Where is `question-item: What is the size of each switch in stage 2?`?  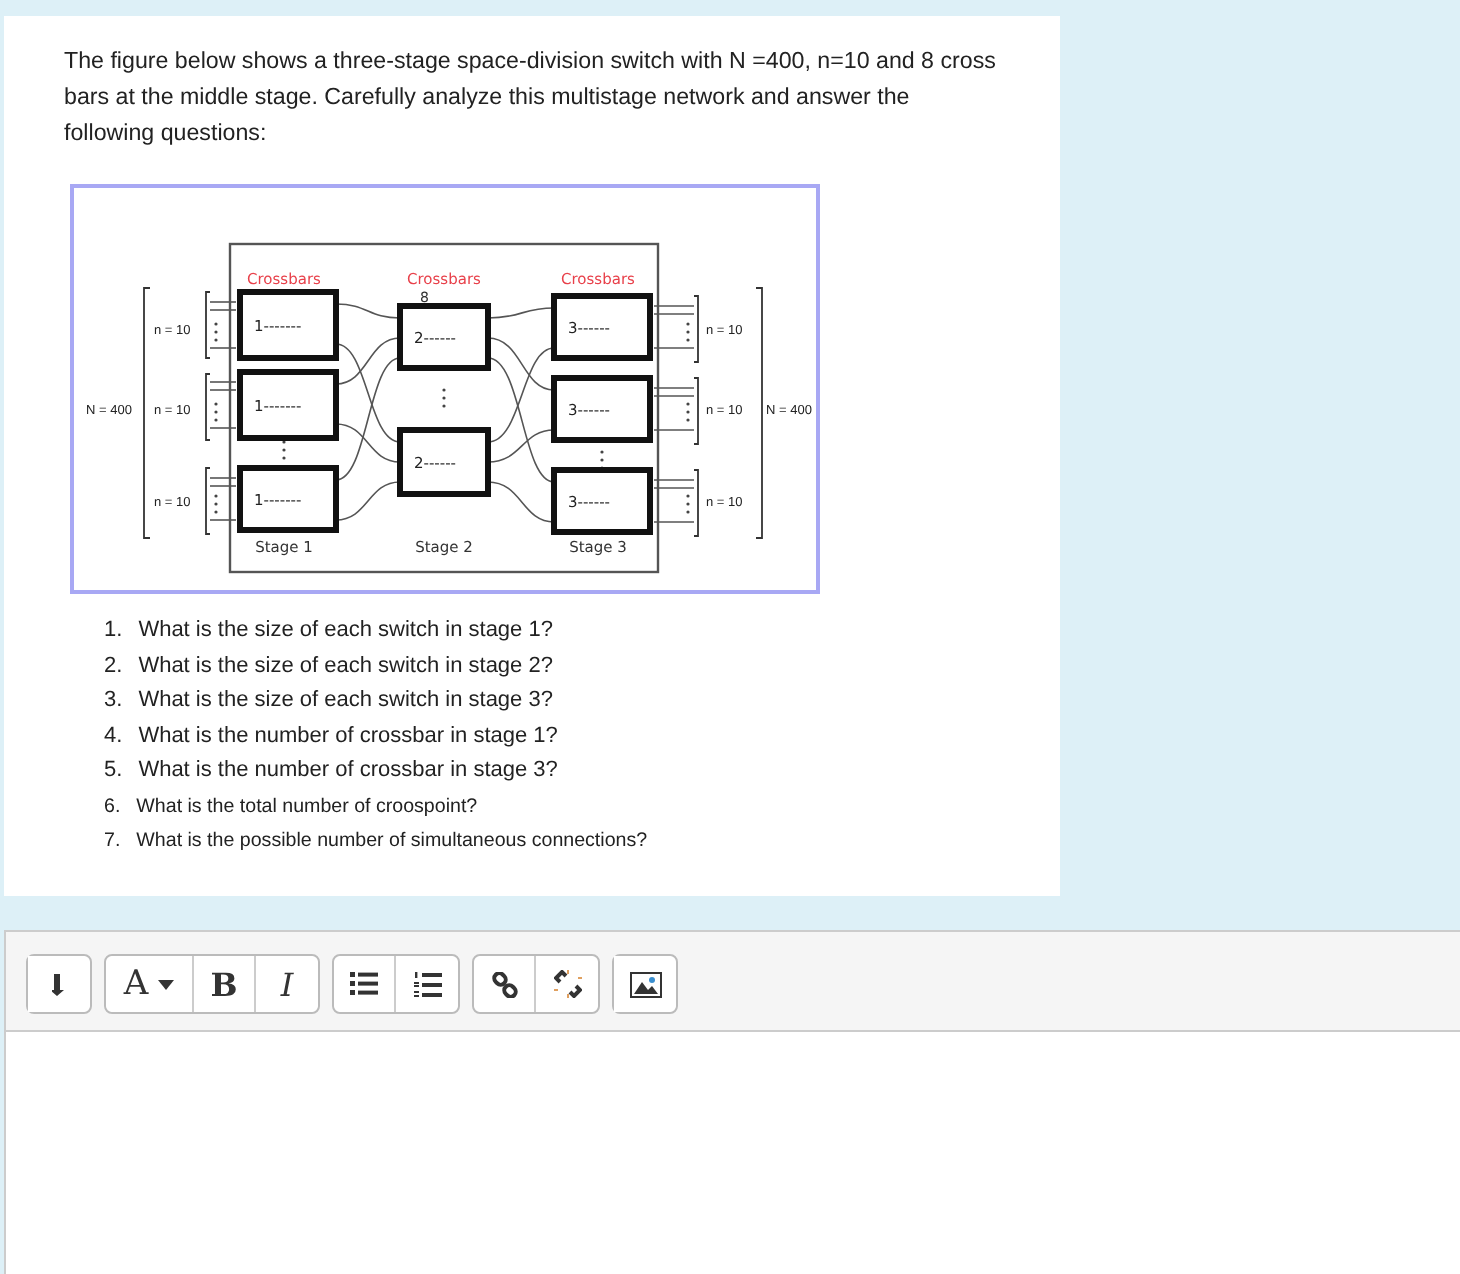 question-item: What is the size of each switch in stage 2? is located at coordinates (345, 666).